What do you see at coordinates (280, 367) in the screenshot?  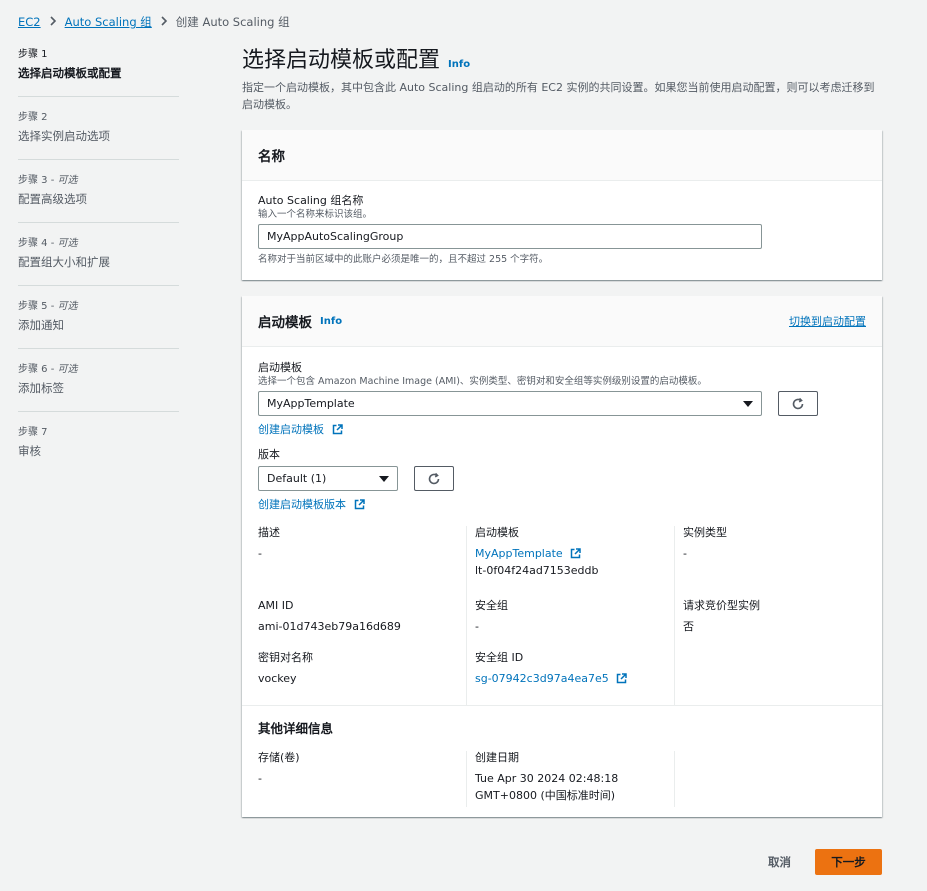 I see `launch-template-label: 启动模板` at bounding box center [280, 367].